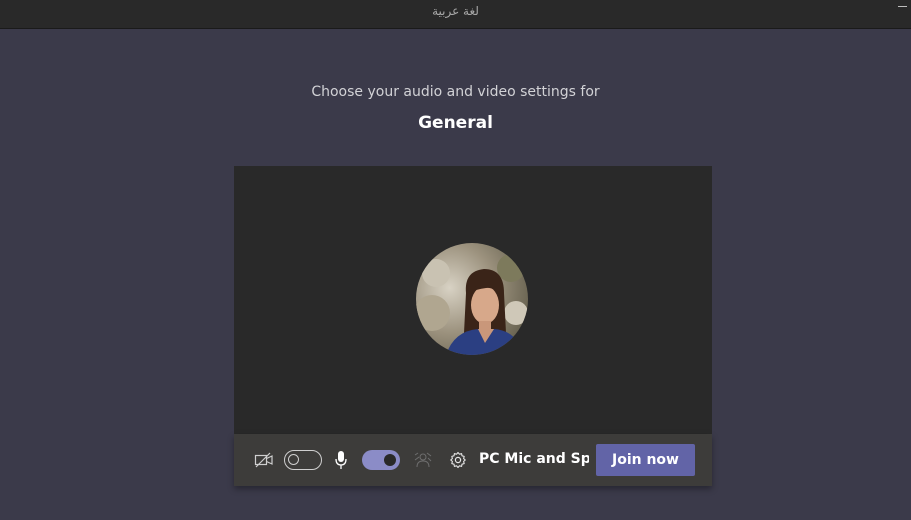  I want to click on avatar, so click(472, 299).